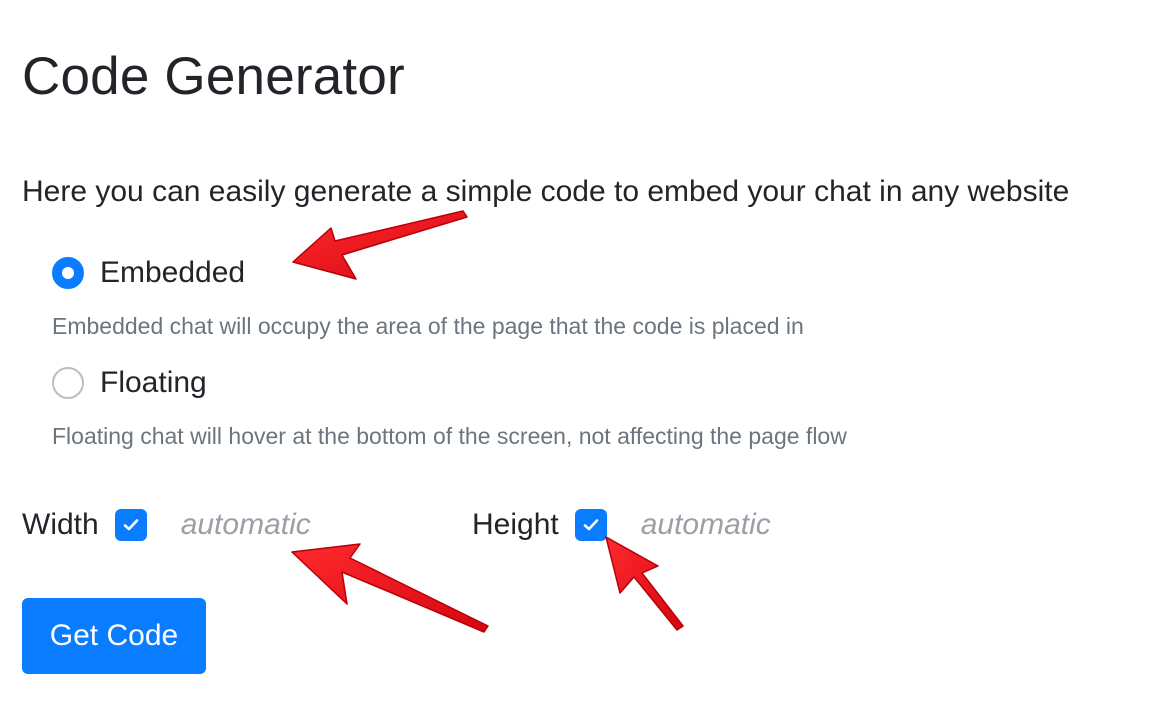 The height and width of the screenshot is (708, 1168). I want to click on height-label: Height, so click(515, 524).